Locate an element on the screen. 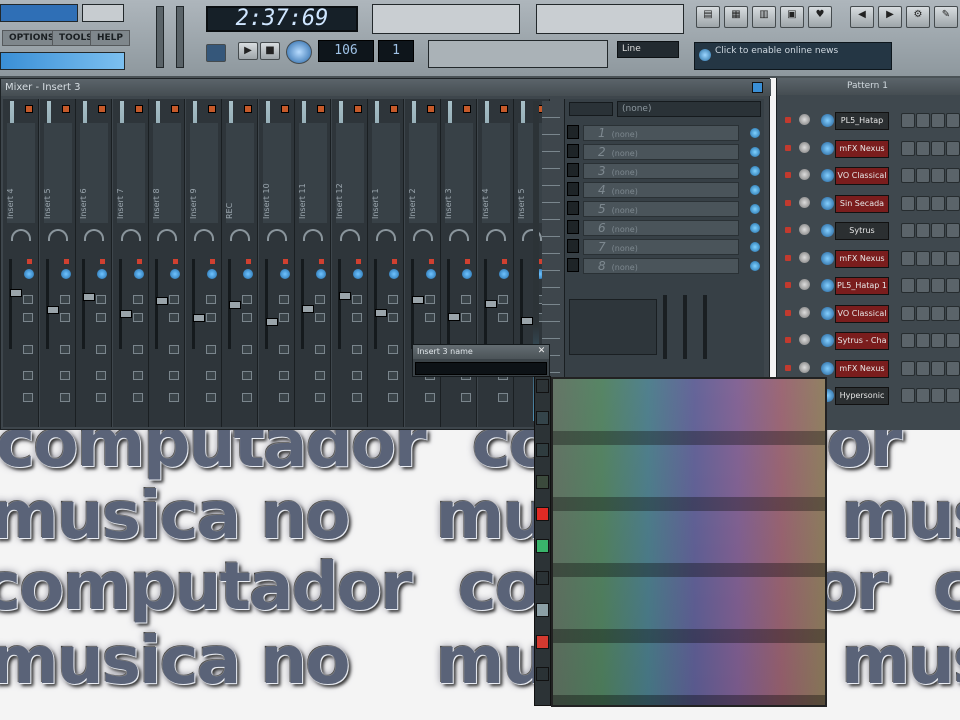 This screenshot has height=720, width=960. fx-mix-knob is located at coordinates (755, 190).